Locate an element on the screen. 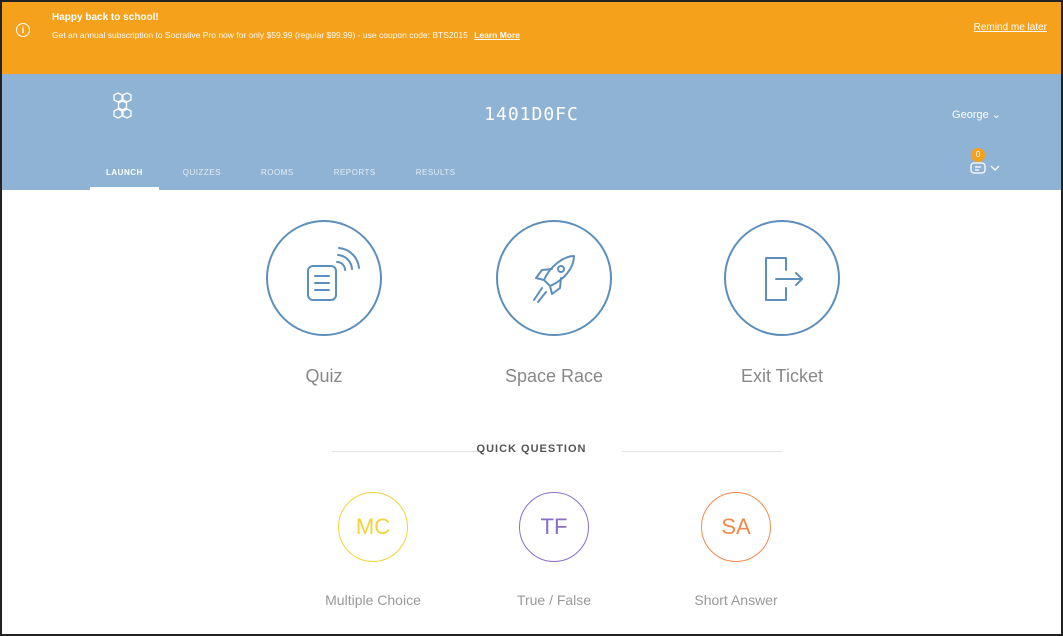 Image resolution: width=1063 pixels, height=636 pixels. exit-ticket-activity: Exit Ticket is located at coordinates (782, 303).